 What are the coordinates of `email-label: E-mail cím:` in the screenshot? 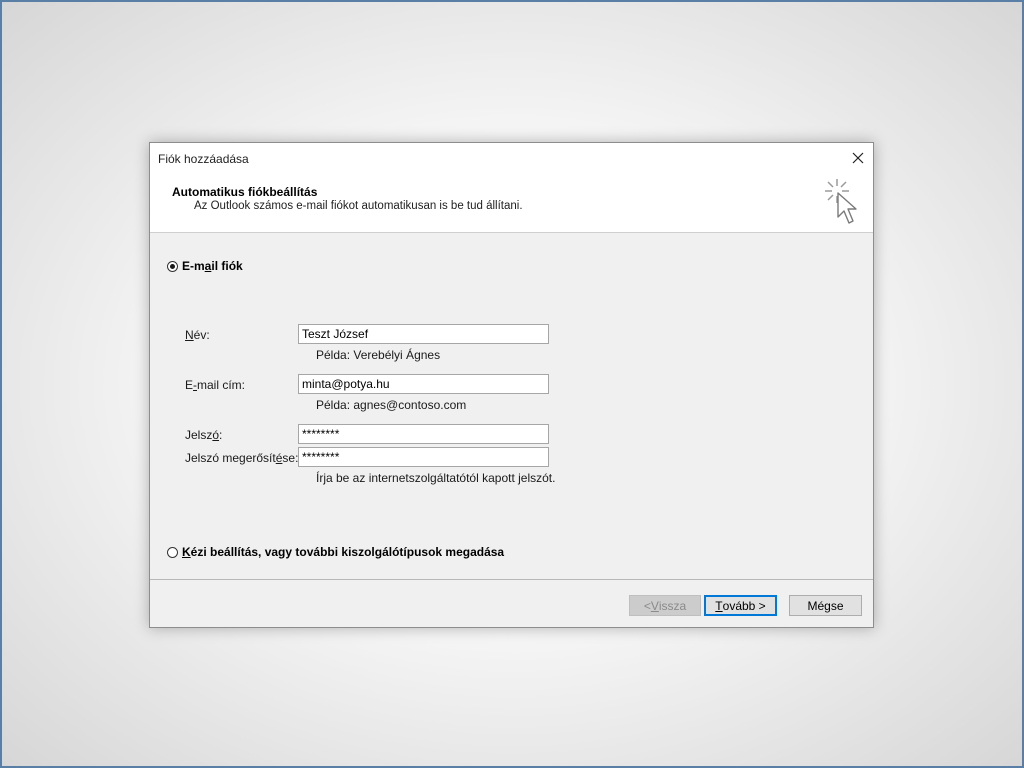 It's located at (215, 385).